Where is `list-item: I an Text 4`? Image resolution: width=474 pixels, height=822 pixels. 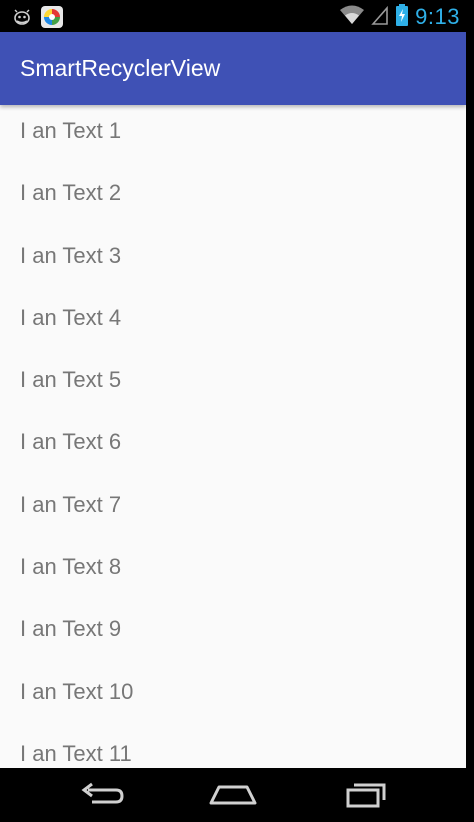
list-item: I an Text 4 is located at coordinates (233, 323).